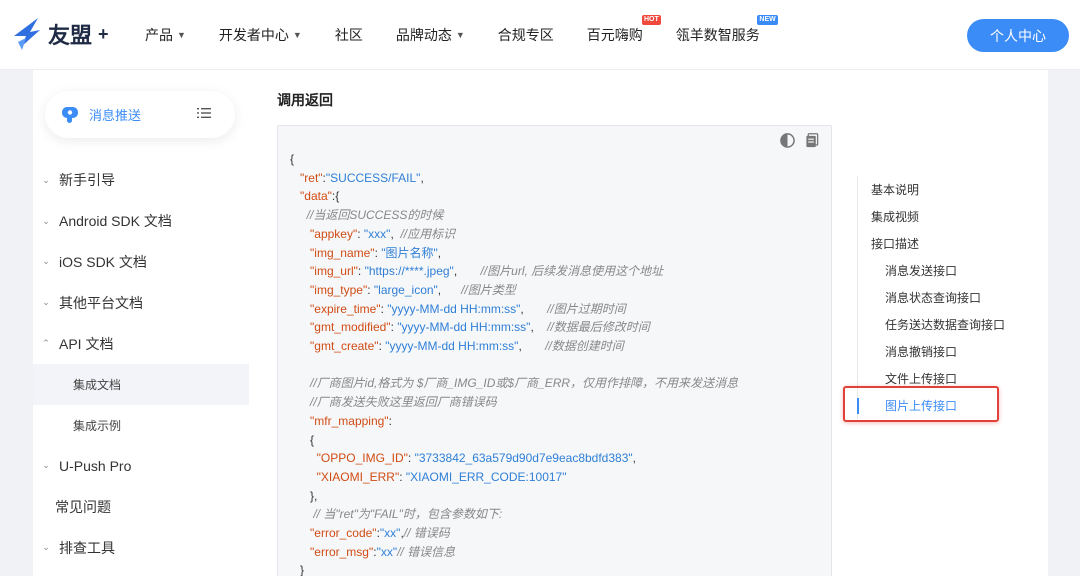 The height and width of the screenshot is (576, 1080). What do you see at coordinates (358, 476) in the screenshot?
I see `json-key: "XIAOMI_ERR"` at bounding box center [358, 476].